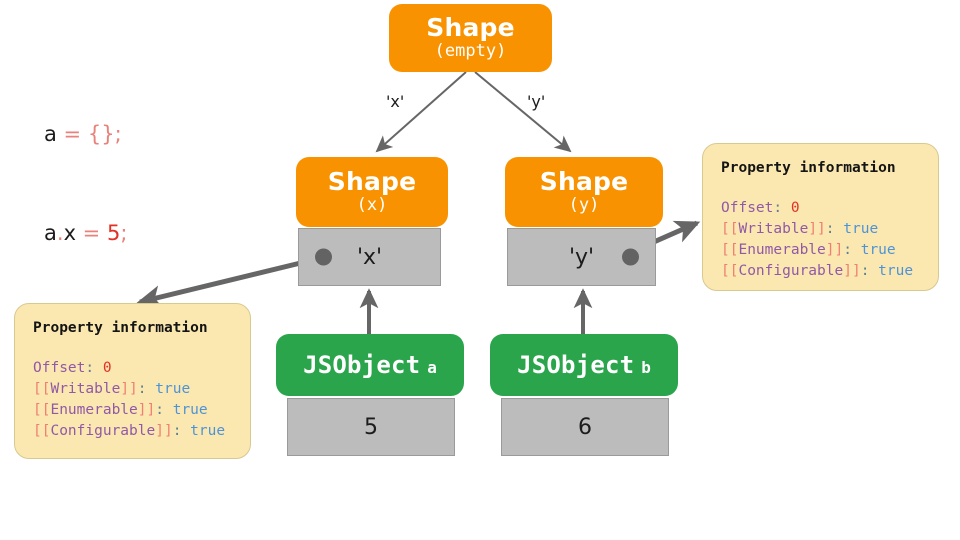  I want to click on node-shape-y-cap: Shape (y), so click(584, 192).